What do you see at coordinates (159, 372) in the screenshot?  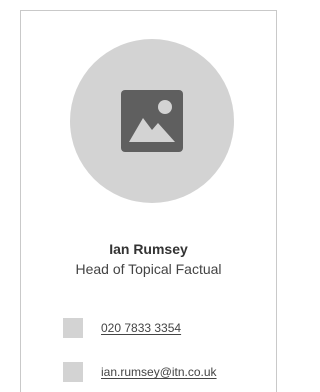 I see `email-link: ian.rumsey@itn.co.uk` at bounding box center [159, 372].